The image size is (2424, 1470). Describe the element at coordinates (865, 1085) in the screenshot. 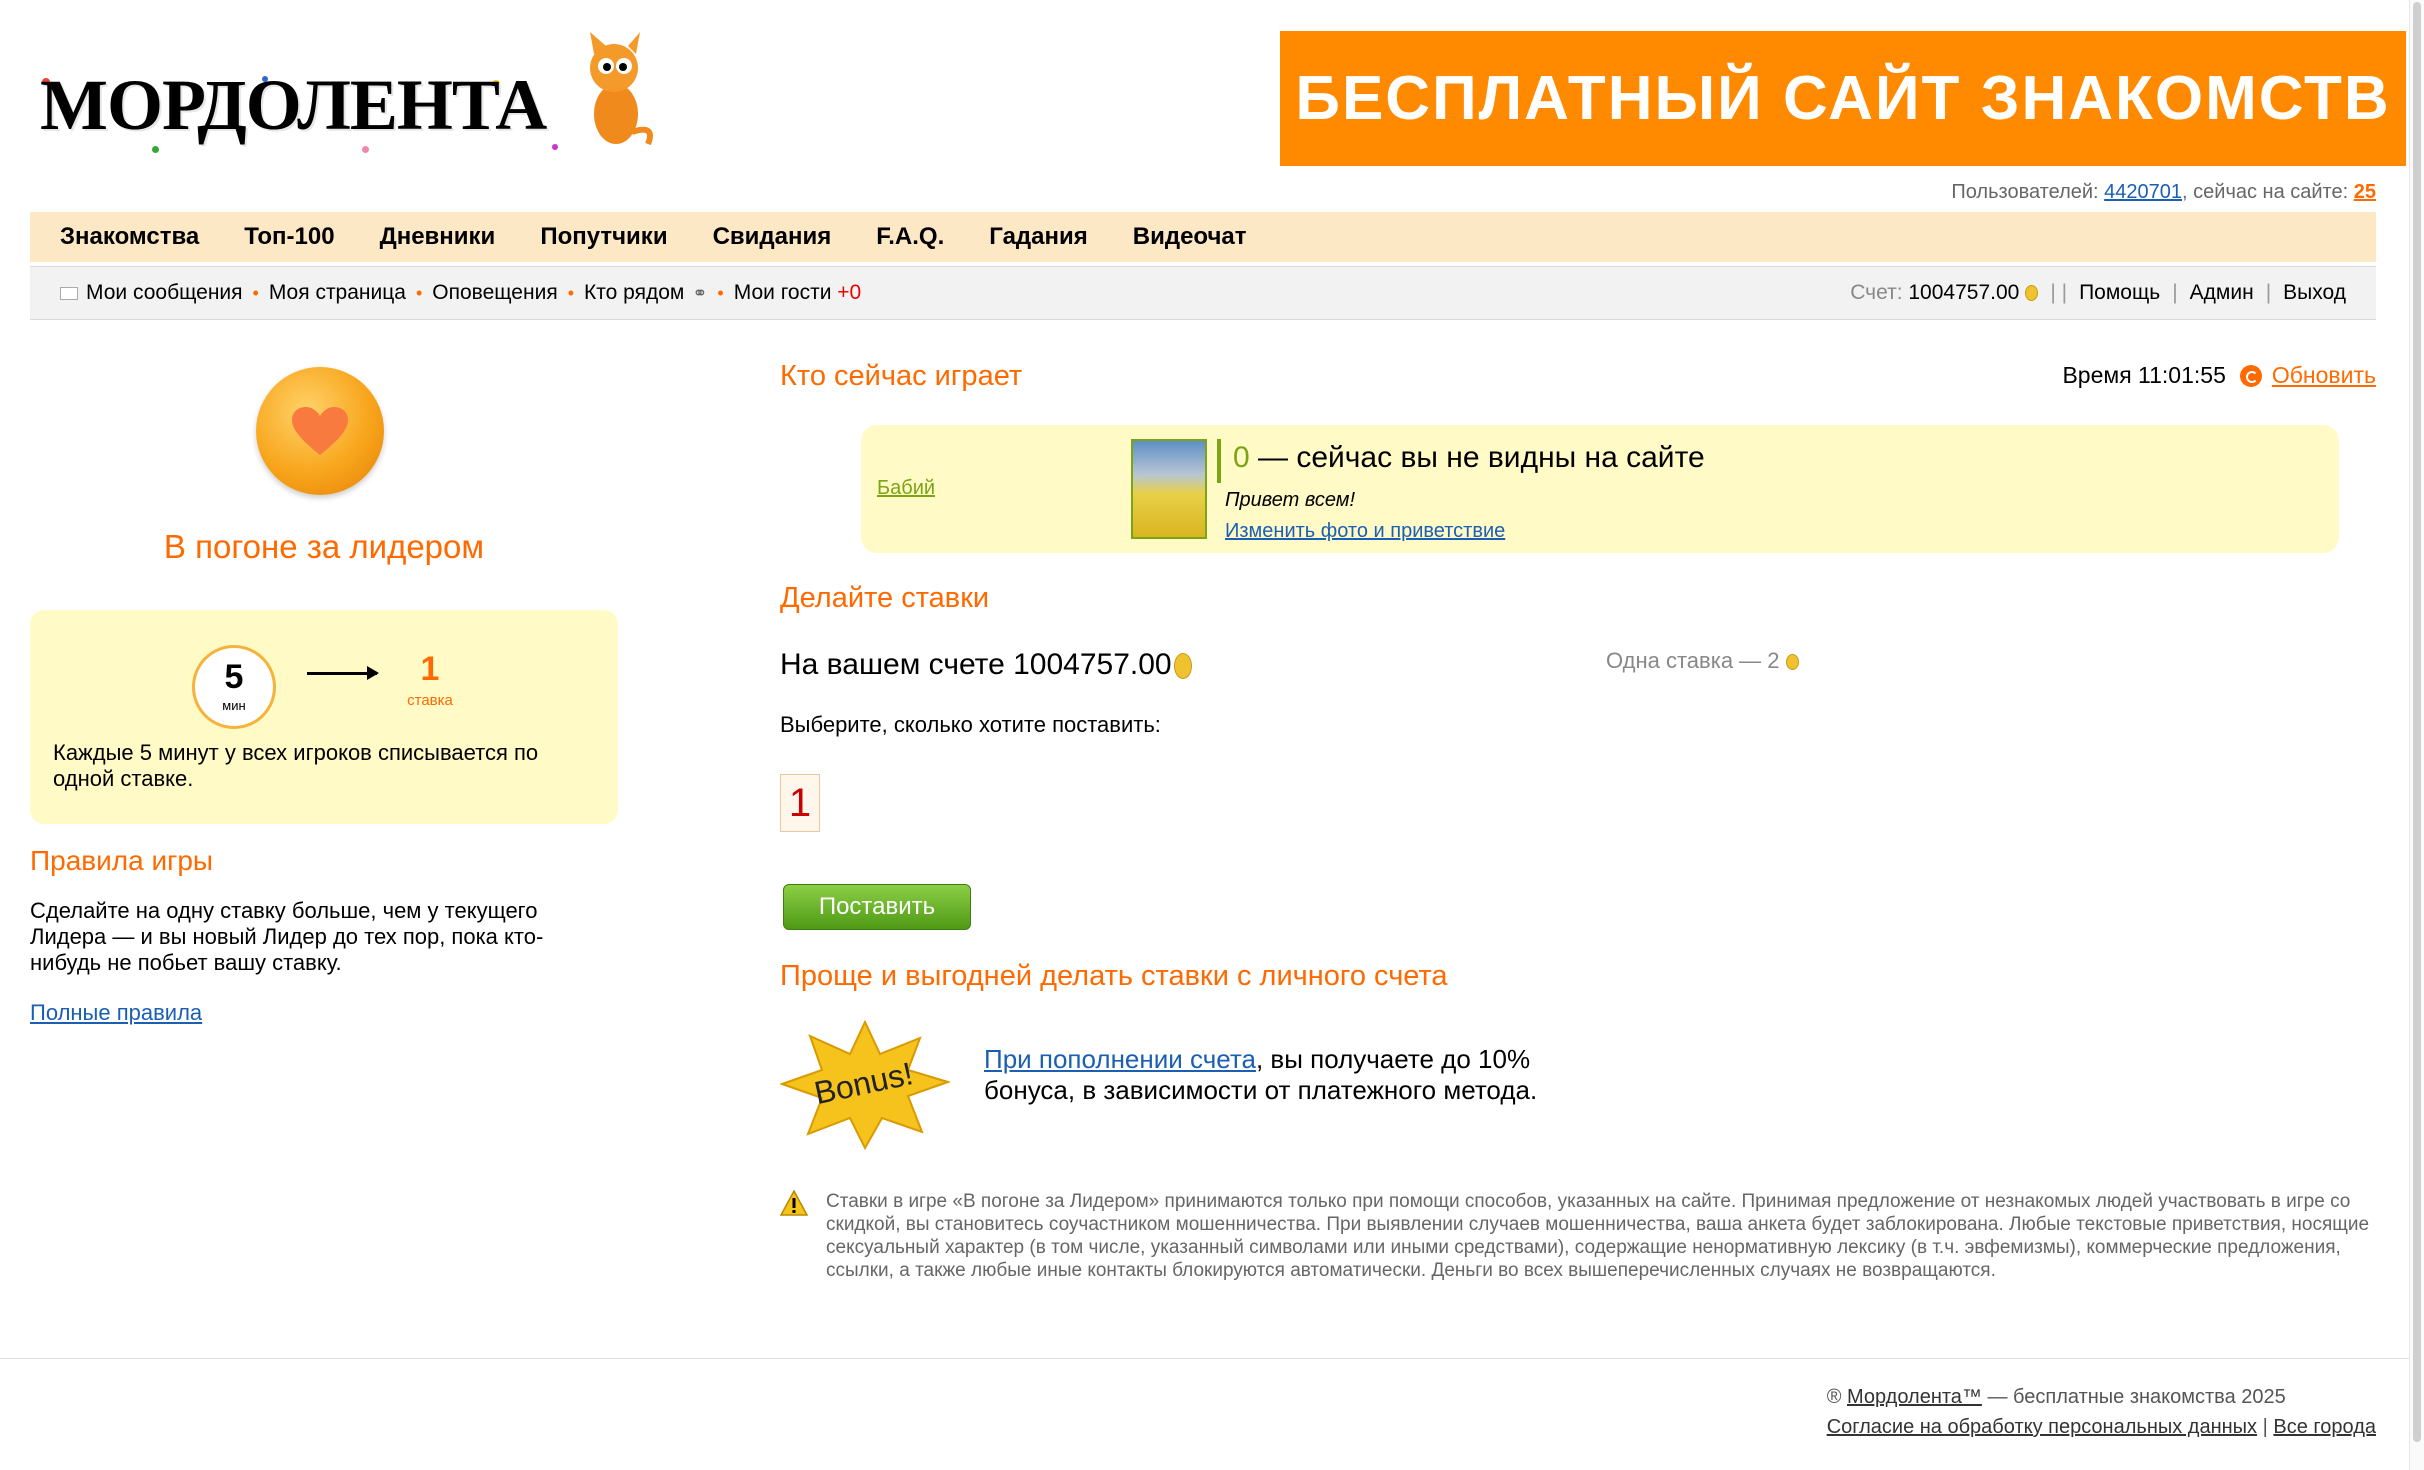

I see `bonus-badge-icon: Bonus!` at that location.